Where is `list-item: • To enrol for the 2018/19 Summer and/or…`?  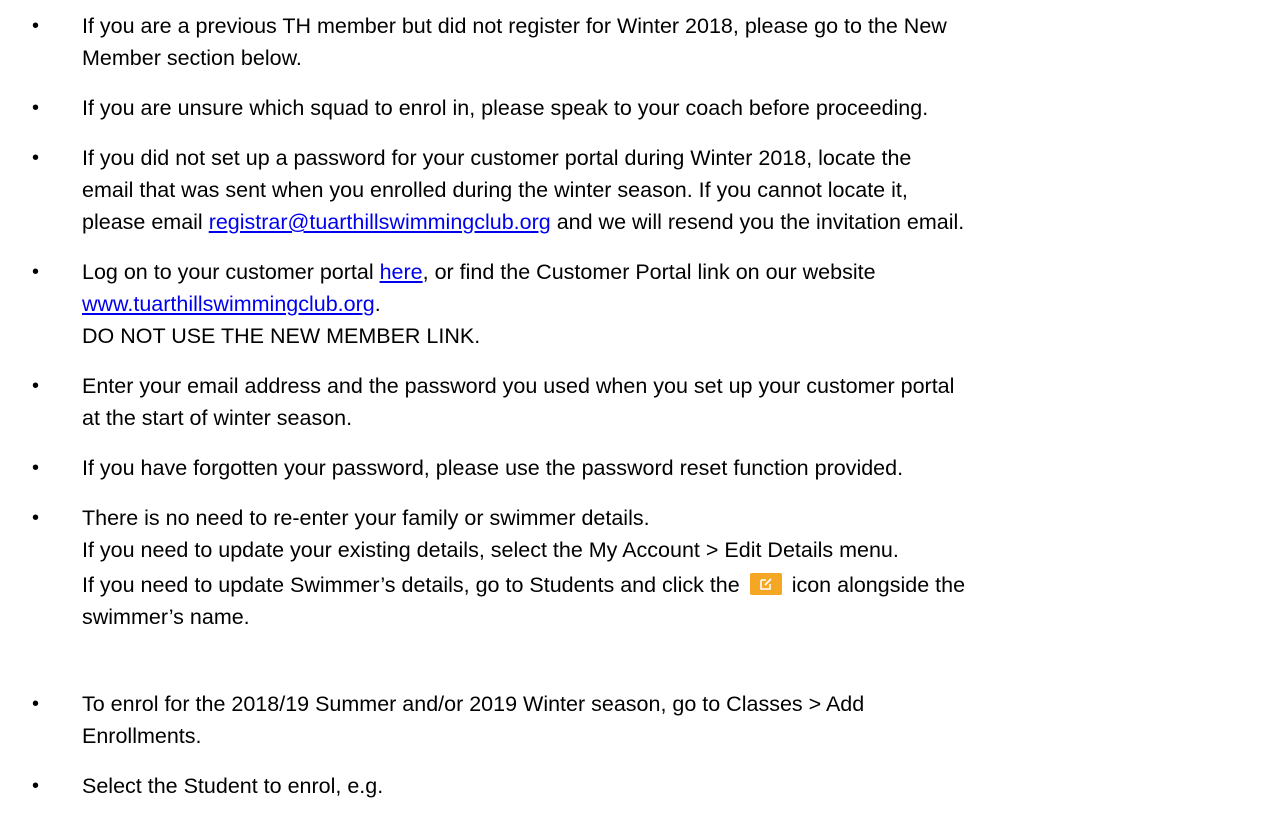 list-item: • To enrol for the 2018/19 Summer and/or… is located at coordinates (642, 720).